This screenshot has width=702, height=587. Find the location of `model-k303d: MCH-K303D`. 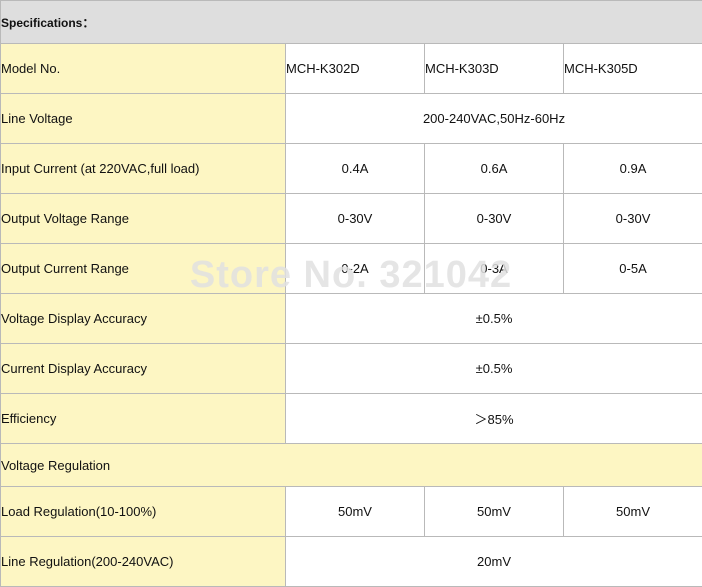

model-k303d: MCH-K303D is located at coordinates (494, 68).